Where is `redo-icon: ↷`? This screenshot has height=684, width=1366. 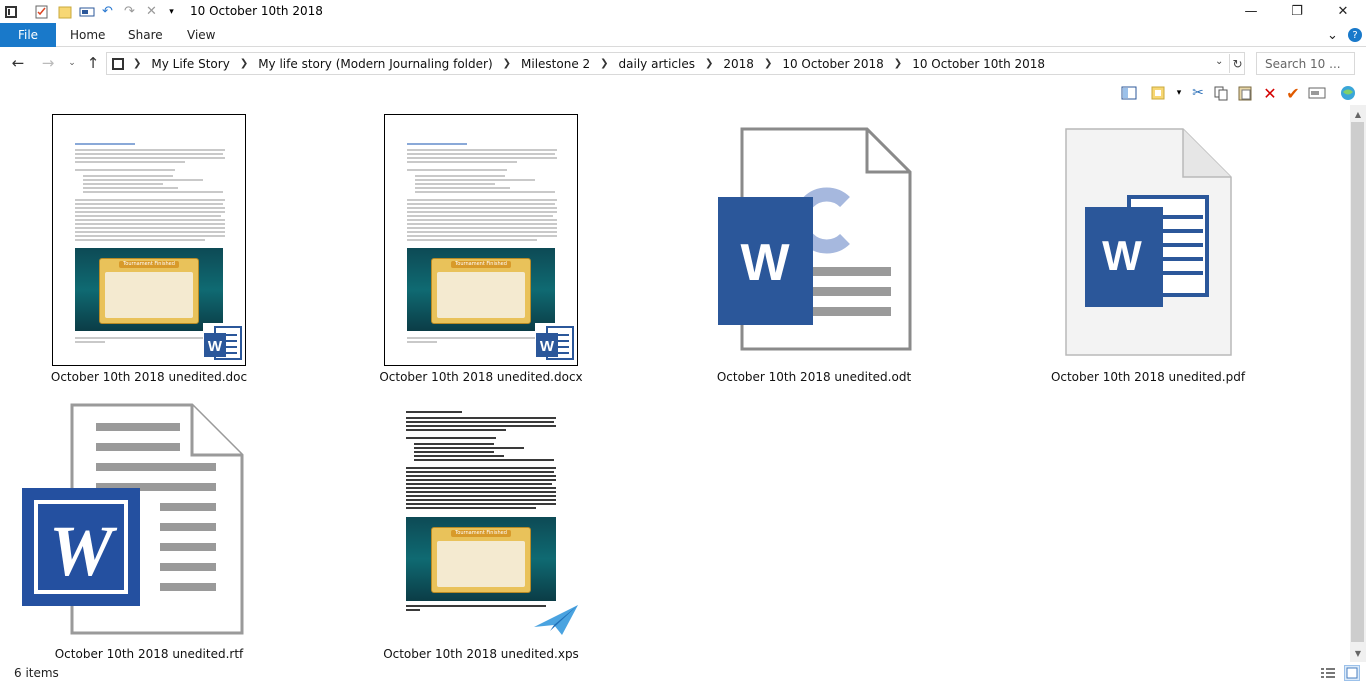 redo-icon: ↷ is located at coordinates (129, 11).